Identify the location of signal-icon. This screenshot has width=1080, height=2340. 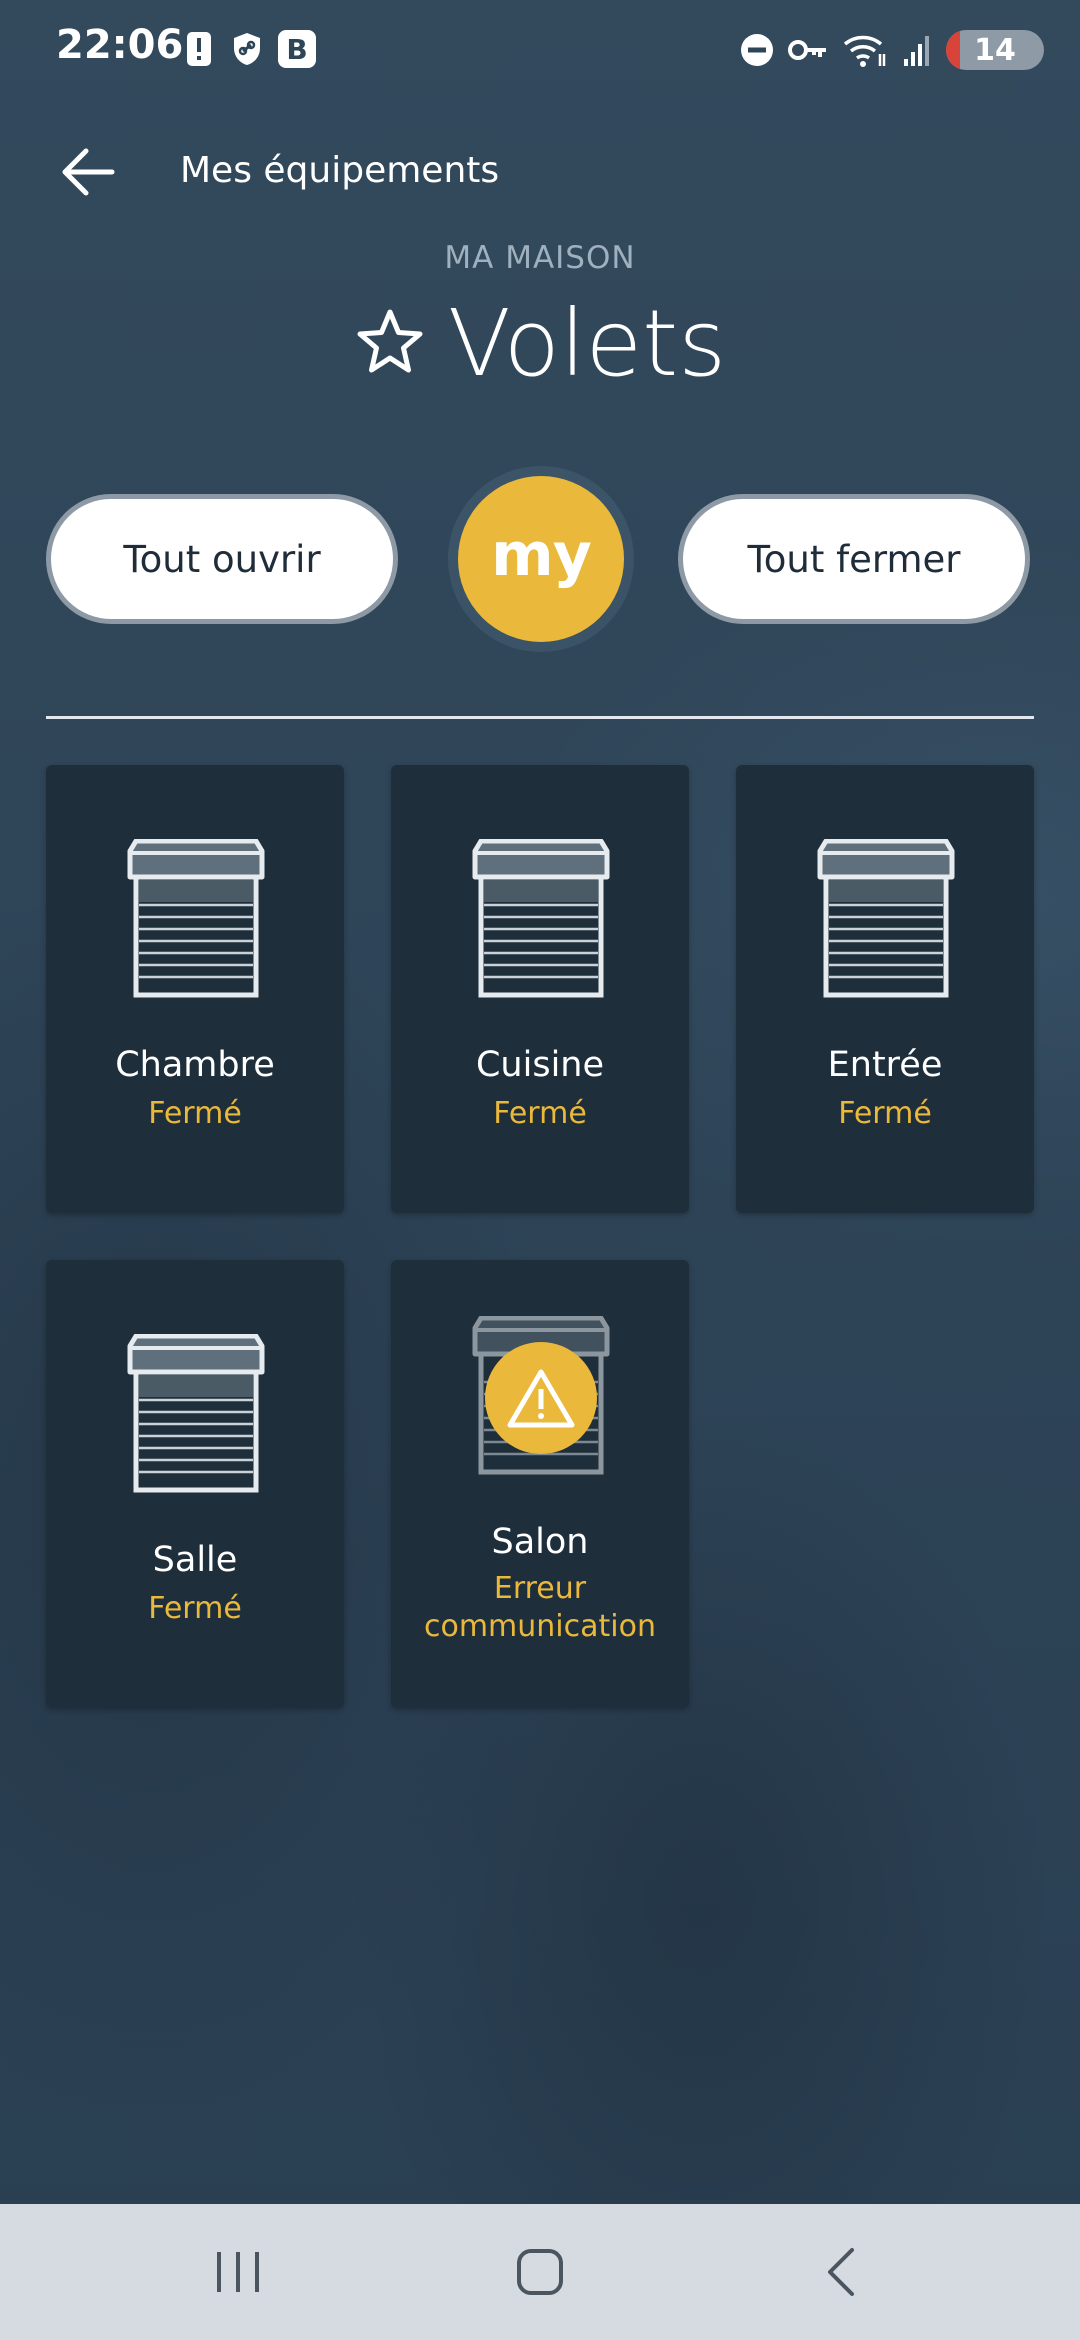
(917, 50).